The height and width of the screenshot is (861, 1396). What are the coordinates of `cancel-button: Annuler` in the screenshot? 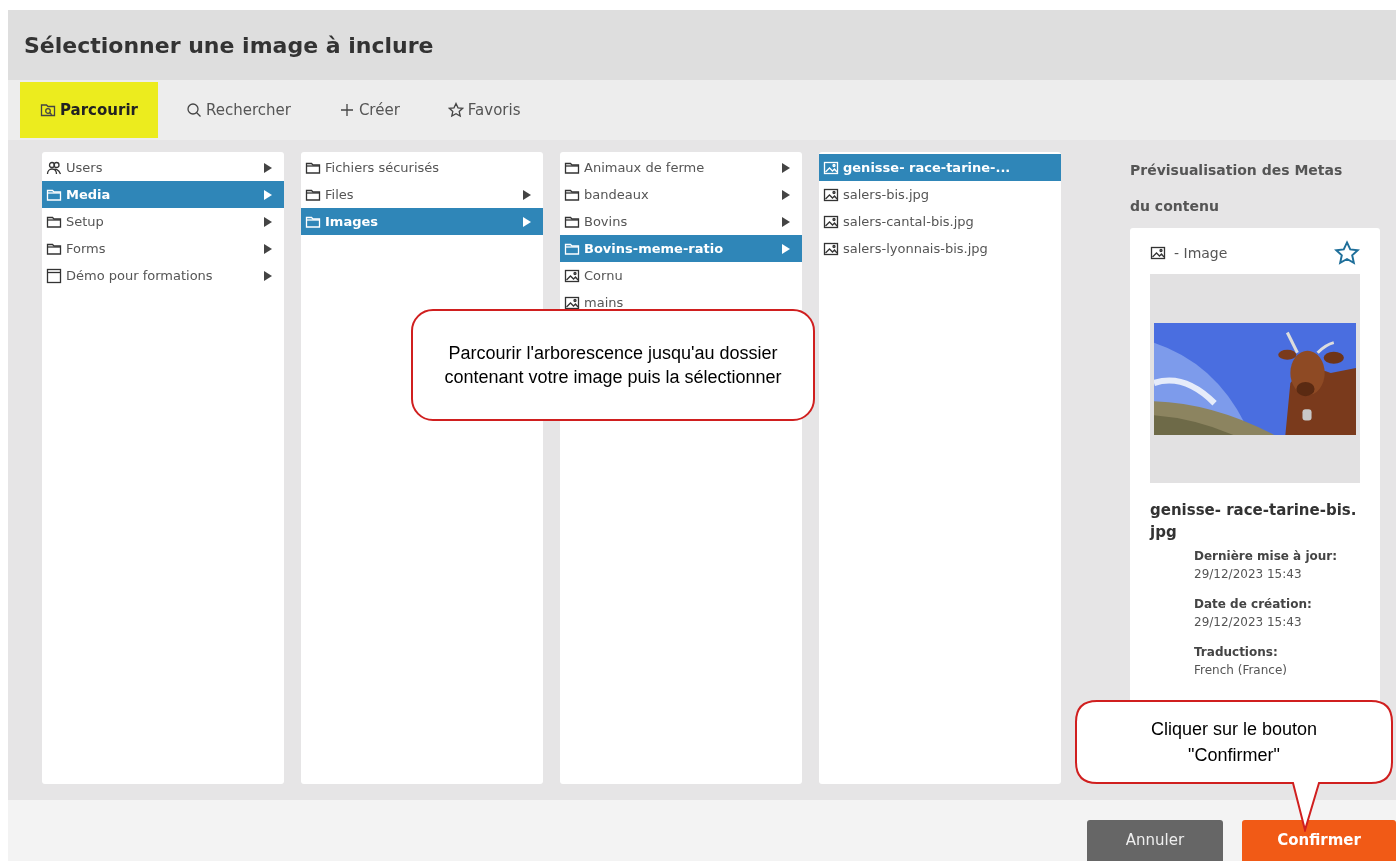 It's located at (1155, 840).